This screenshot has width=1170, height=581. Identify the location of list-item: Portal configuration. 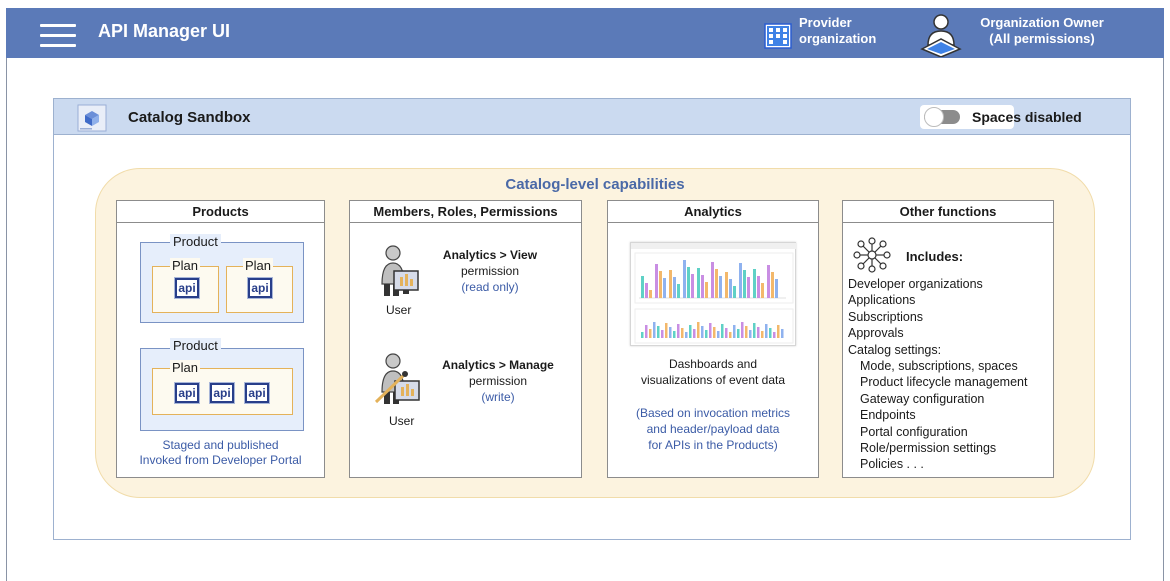
(914, 431).